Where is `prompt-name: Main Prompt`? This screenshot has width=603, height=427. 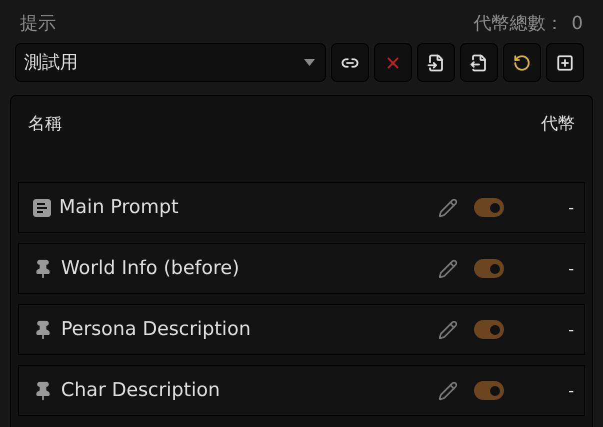
prompt-name: Main Prompt is located at coordinates (119, 207).